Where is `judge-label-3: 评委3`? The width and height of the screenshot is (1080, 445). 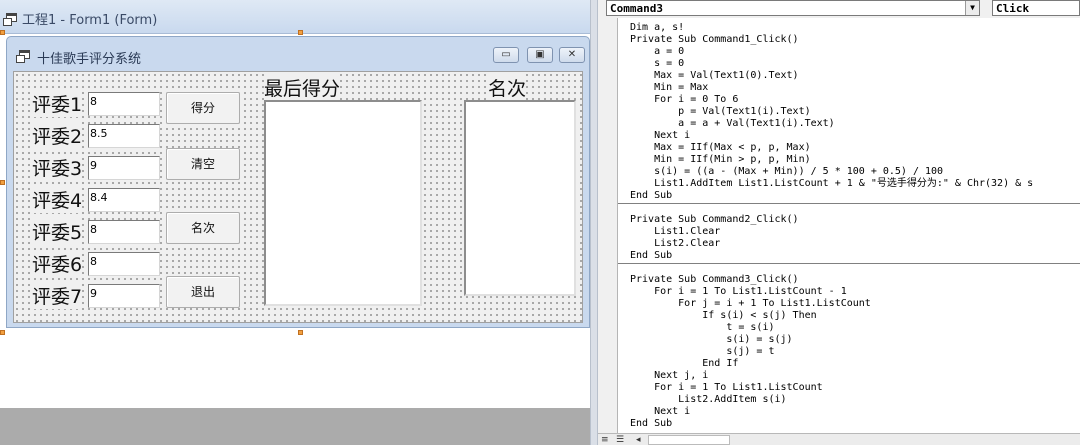 judge-label-3: 评委3 is located at coordinates (57, 167).